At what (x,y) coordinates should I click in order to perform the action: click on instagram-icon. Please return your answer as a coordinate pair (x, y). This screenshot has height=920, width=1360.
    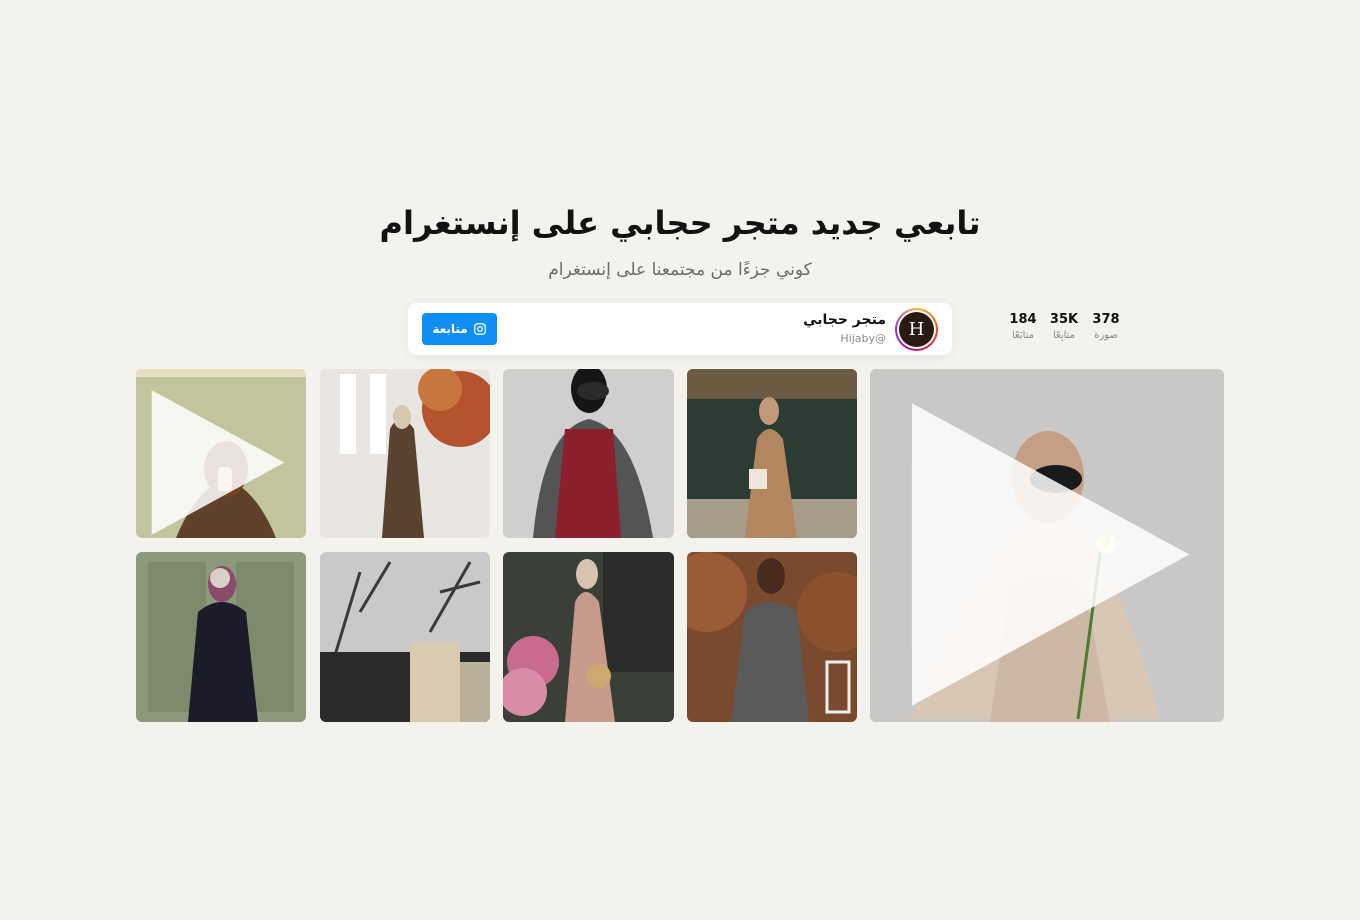
    Looking at the image, I should click on (479, 329).